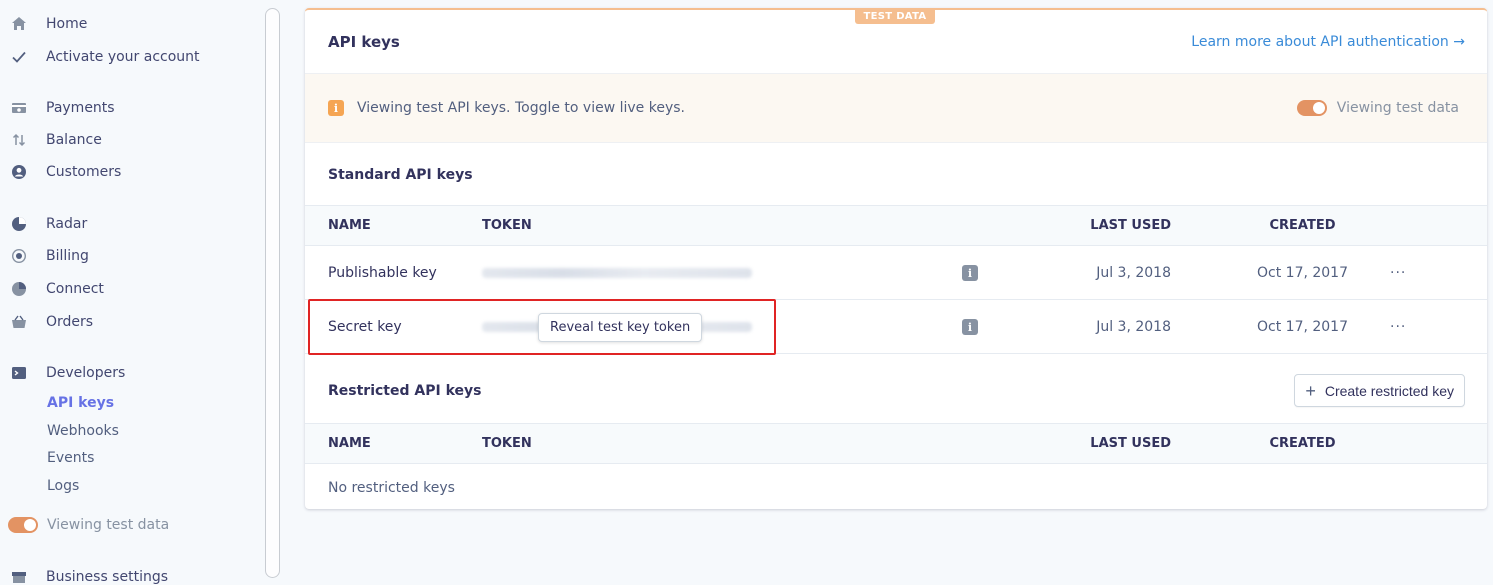 Image resolution: width=1493 pixels, height=585 pixels. I want to click on sidebar-item-label: Home, so click(67, 24).